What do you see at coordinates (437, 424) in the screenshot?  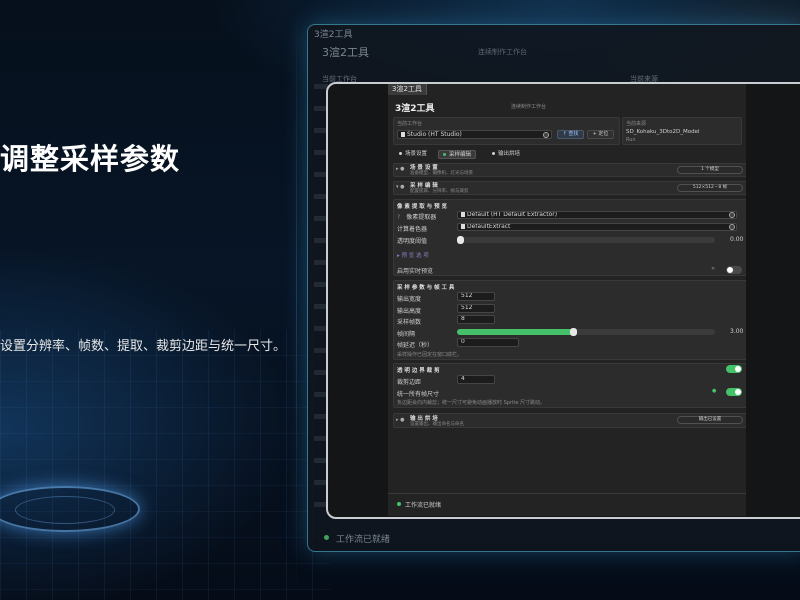 I see `output-section-sub: 设置输出、输出命名与命名` at bounding box center [437, 424].